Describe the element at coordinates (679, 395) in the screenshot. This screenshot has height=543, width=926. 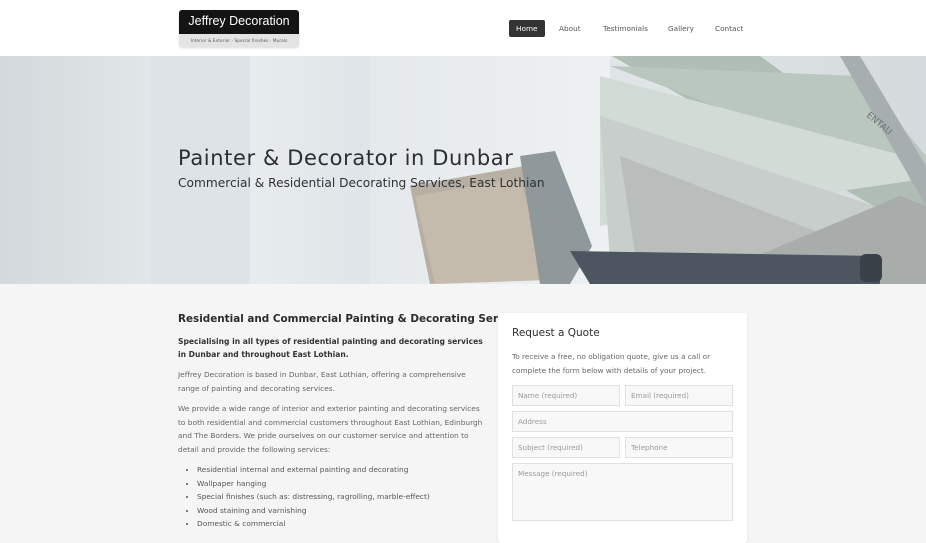
I see `email-field` at that location.